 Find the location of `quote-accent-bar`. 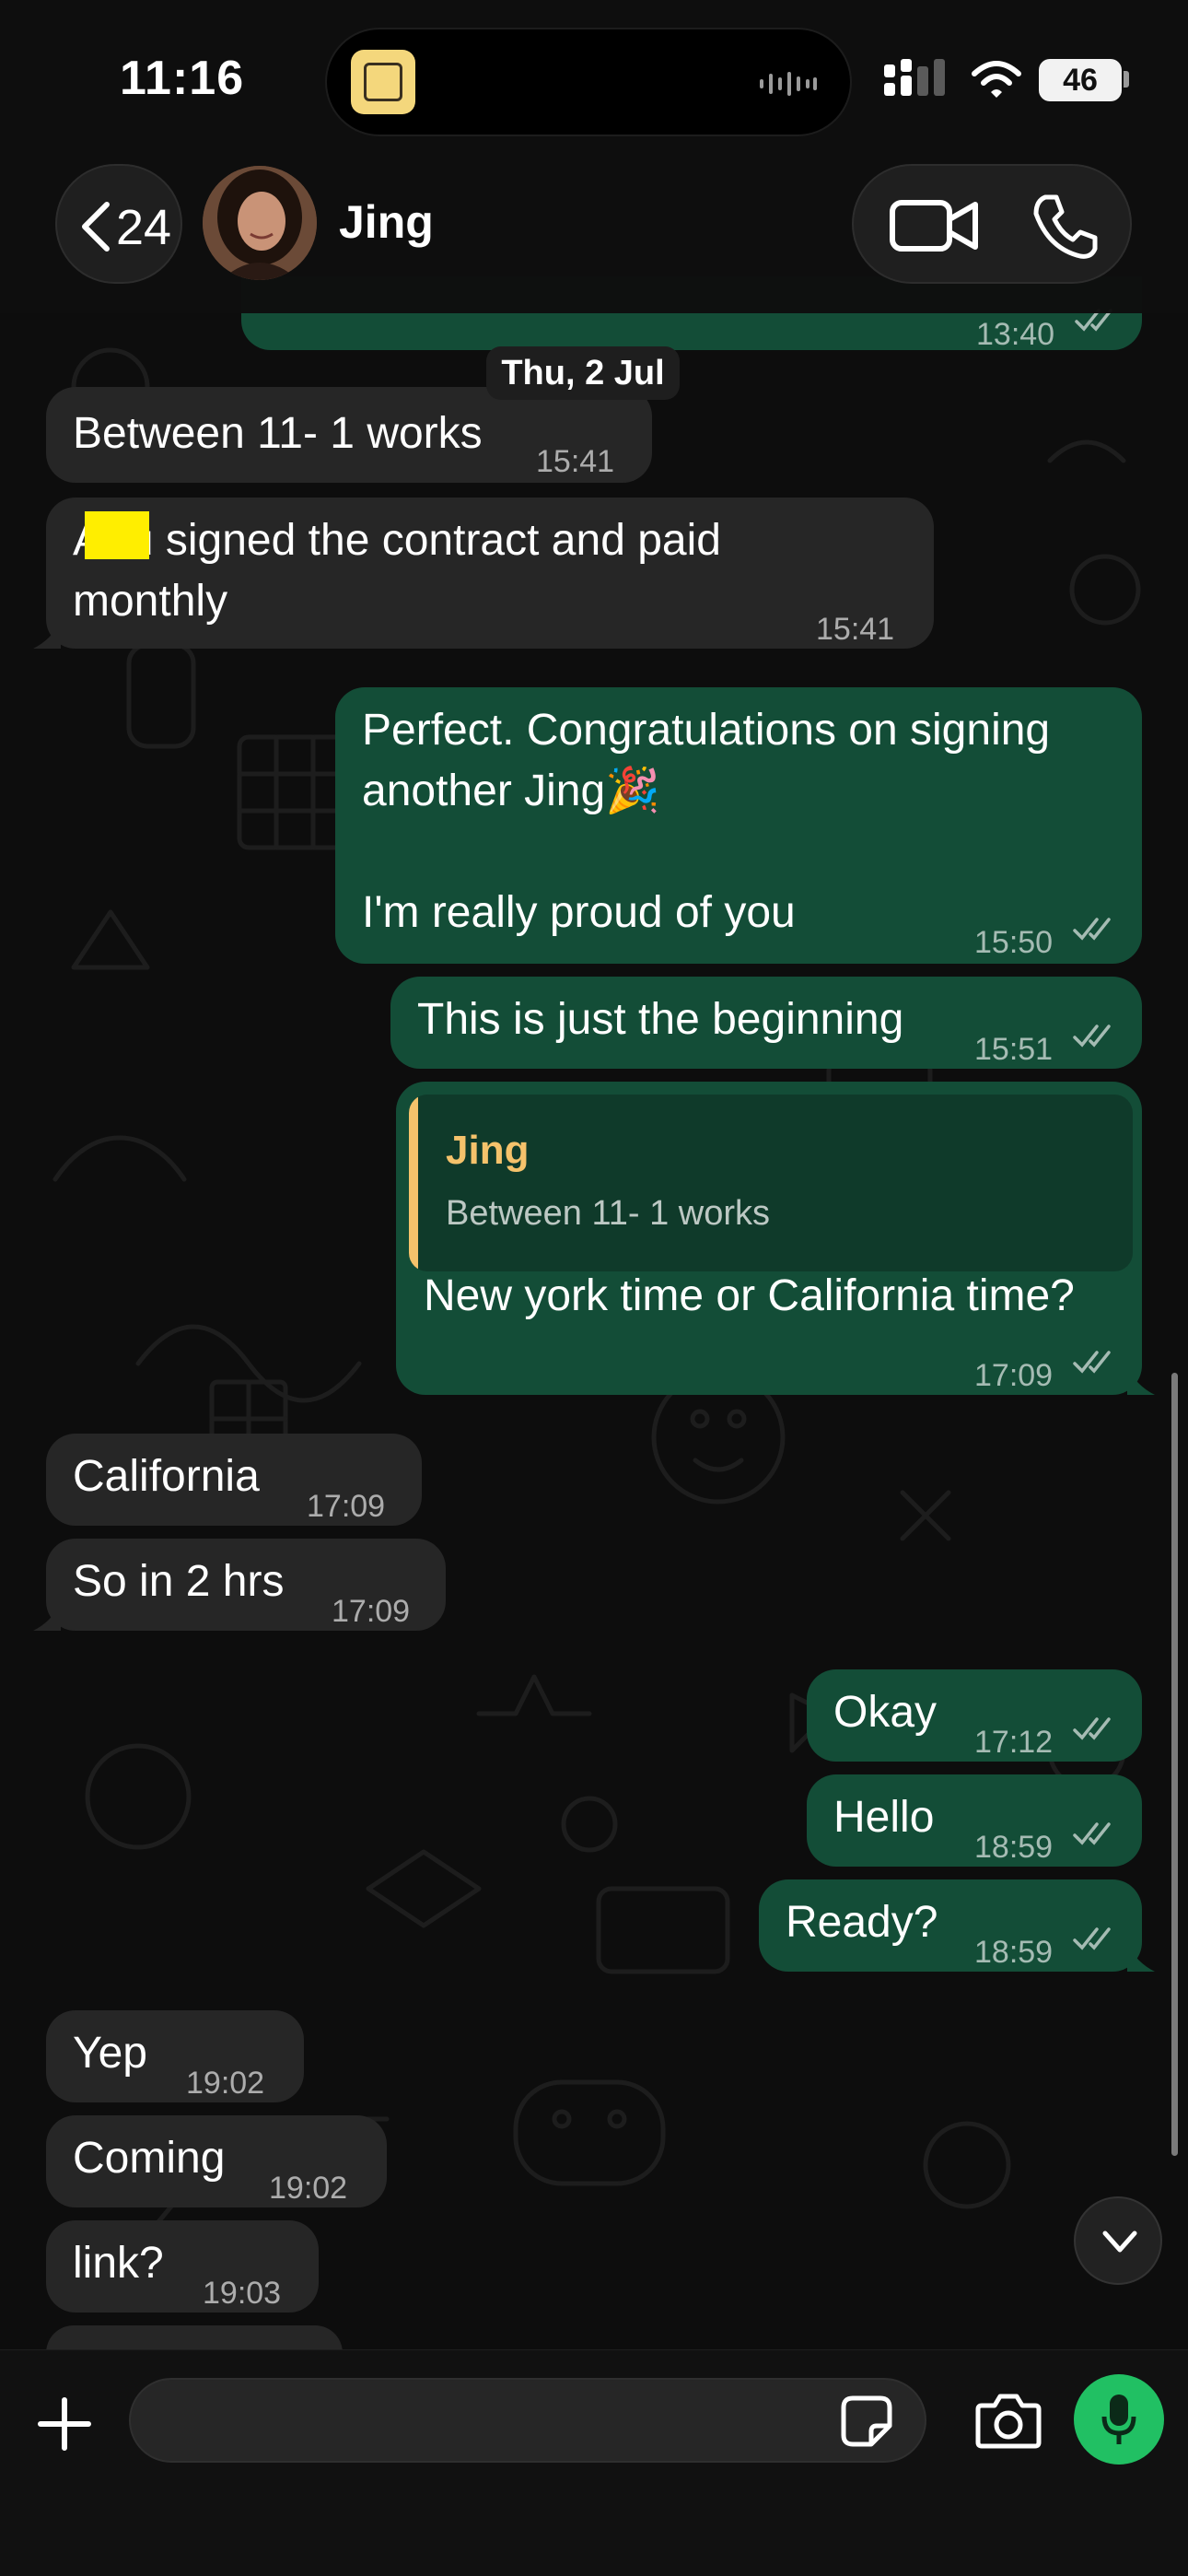

quote-accent-bar is located at coordinates (413, 1183).